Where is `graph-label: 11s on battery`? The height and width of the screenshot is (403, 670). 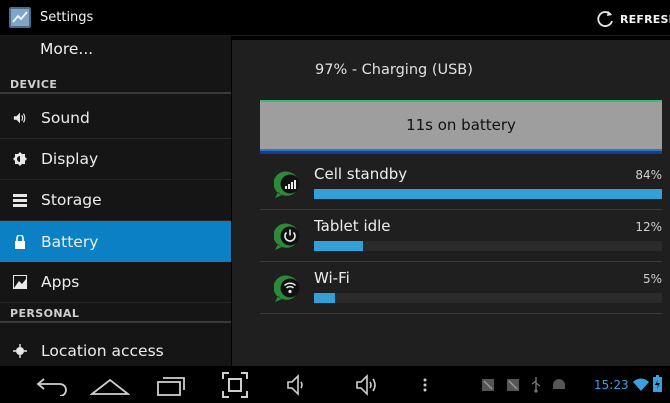
graph-label: 11s on battery is located at coordinates (461, 125).